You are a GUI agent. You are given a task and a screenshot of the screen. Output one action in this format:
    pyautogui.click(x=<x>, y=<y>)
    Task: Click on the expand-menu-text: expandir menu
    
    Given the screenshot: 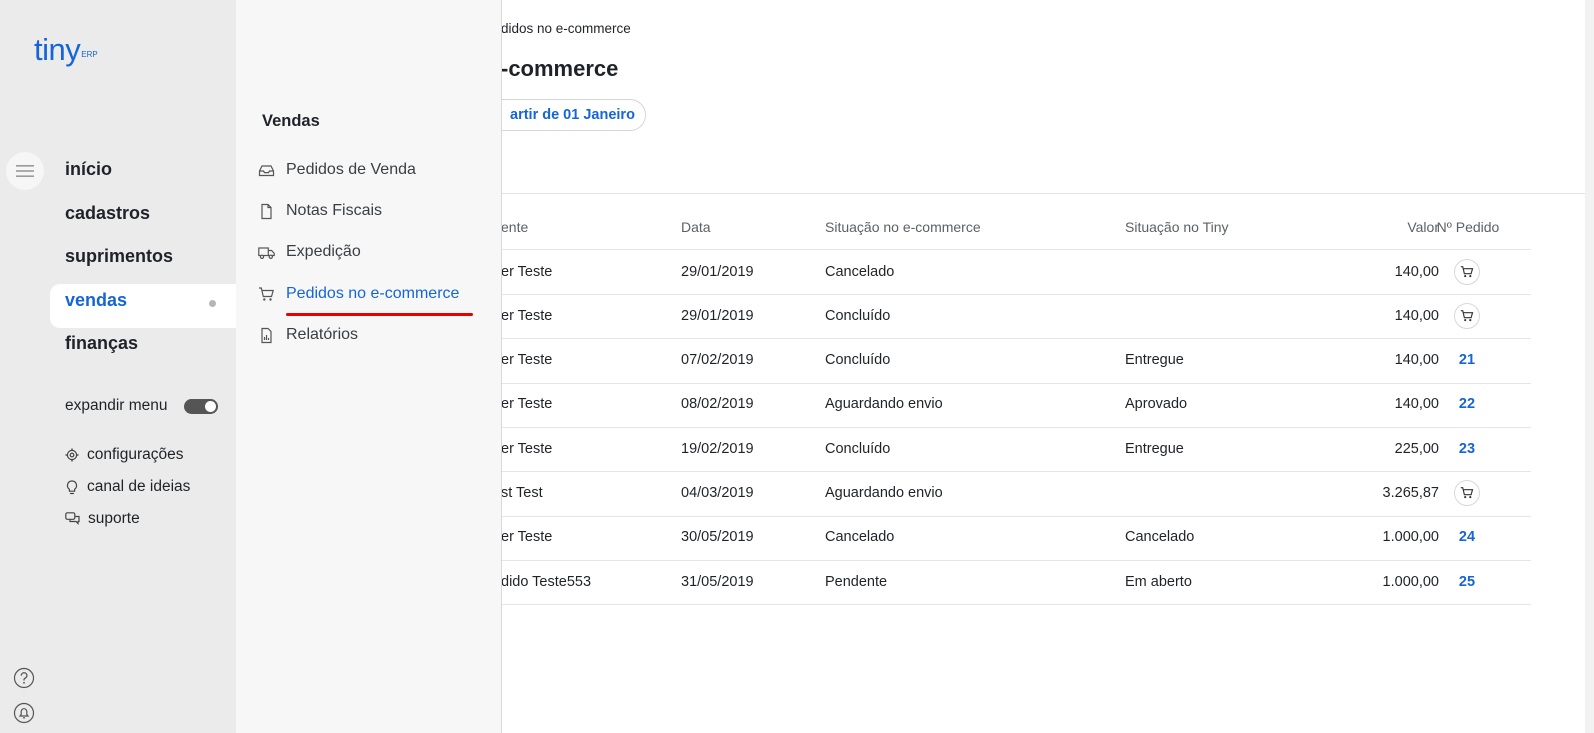 What is the action you would take?
    pyautogui.click(x=116, y=405)
    